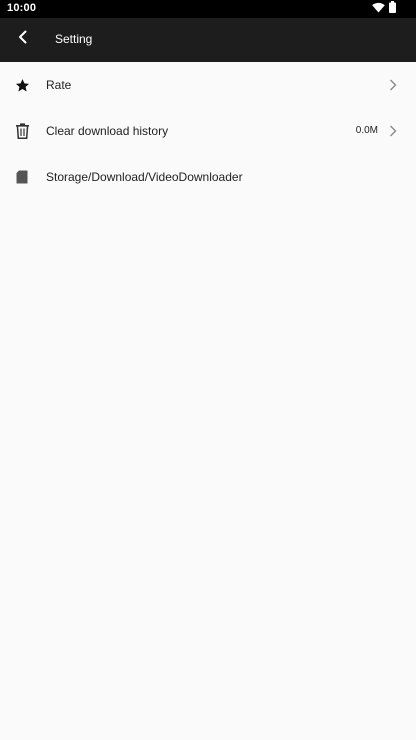  What do you see at coordinates (144, 177) in the screenshot?
I see `settings-item-label: Storage/Download/VideoDownloader` at bounding box center [144, 177].